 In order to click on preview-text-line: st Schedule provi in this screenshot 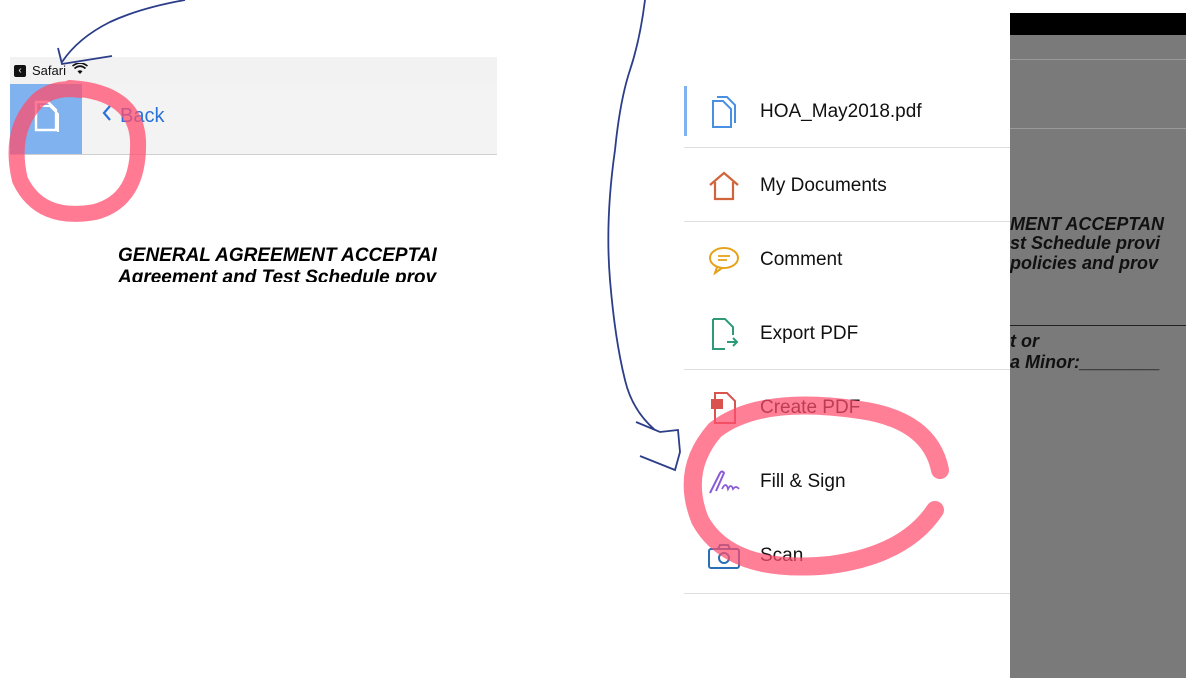, I will do `click(1085, 243)`.